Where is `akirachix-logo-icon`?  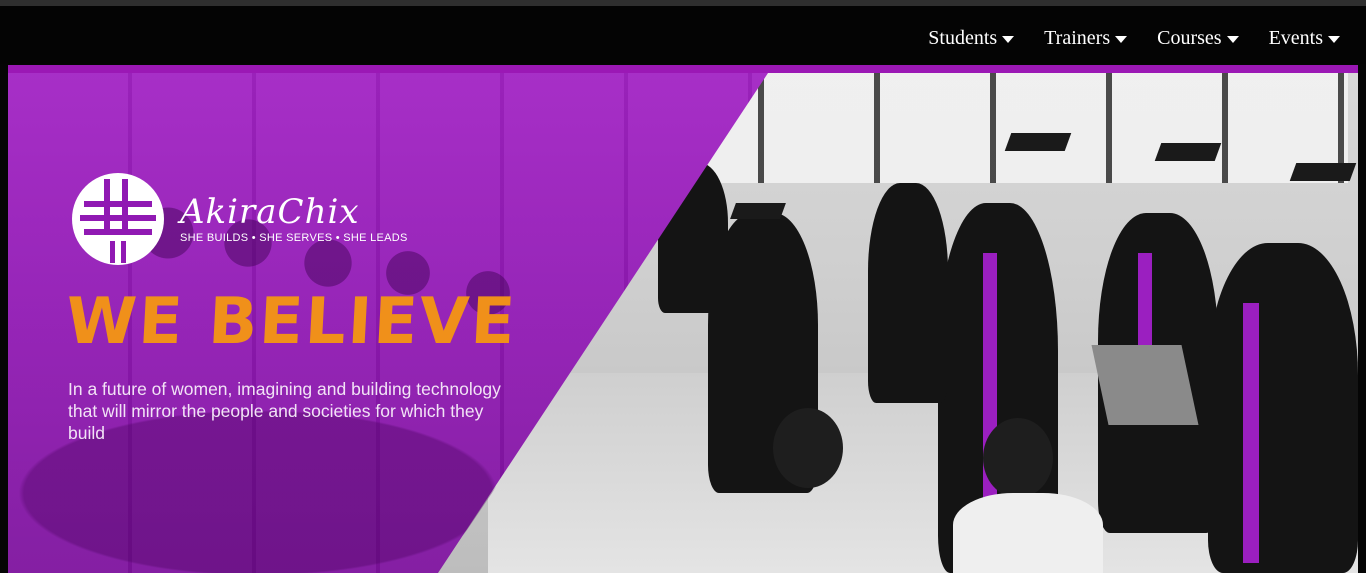
akirachix-logo-icon is located at coordinates (118, 219).